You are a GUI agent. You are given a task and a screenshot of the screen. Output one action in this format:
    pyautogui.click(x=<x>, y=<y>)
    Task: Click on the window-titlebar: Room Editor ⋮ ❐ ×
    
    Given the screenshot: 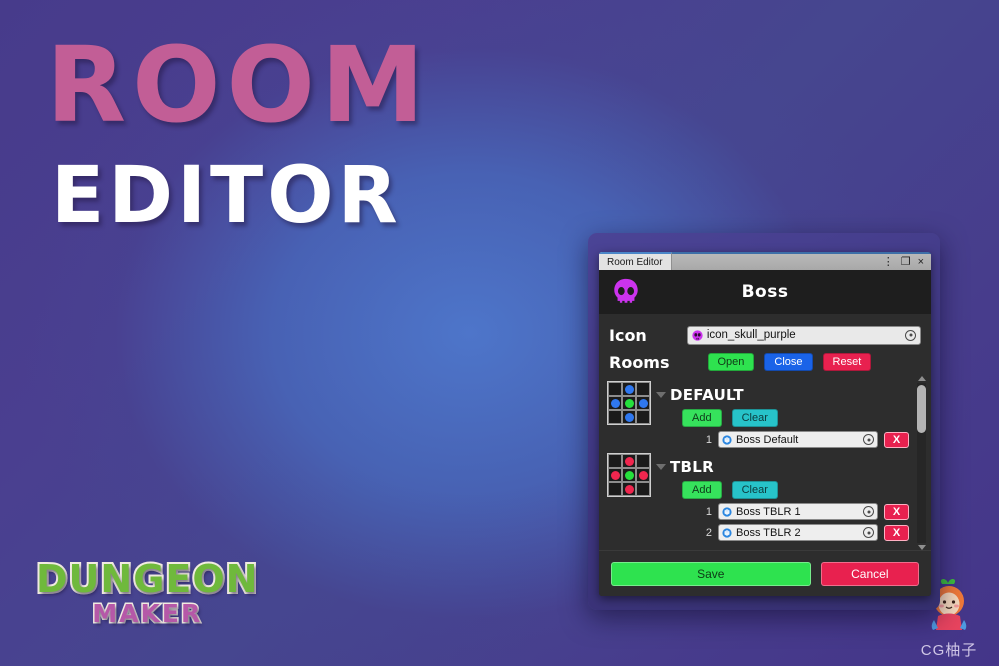 What is the action you would take?
    pyautogui.click(x=765, y=261)
    